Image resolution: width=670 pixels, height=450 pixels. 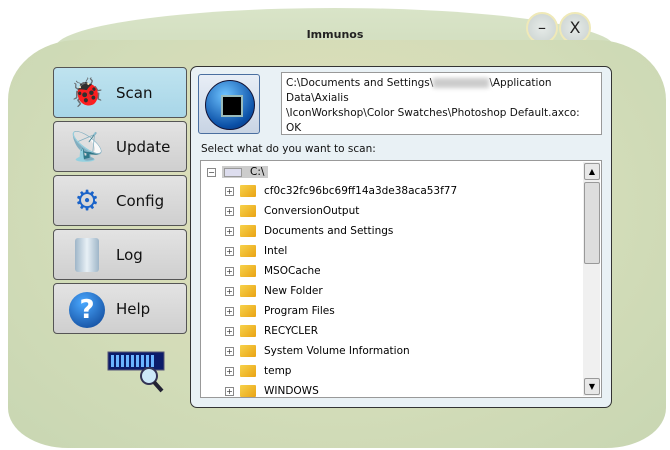 I want to click on tree-item: + ConversionOutput, so click(x=292, y=211).